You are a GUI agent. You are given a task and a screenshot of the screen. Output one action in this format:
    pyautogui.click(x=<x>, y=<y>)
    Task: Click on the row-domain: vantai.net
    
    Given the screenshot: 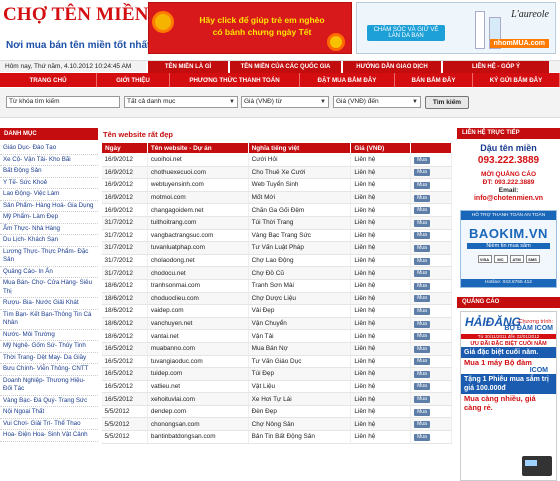 What is the action you would take?
    pyautogui.click(x=198, y=336)
    